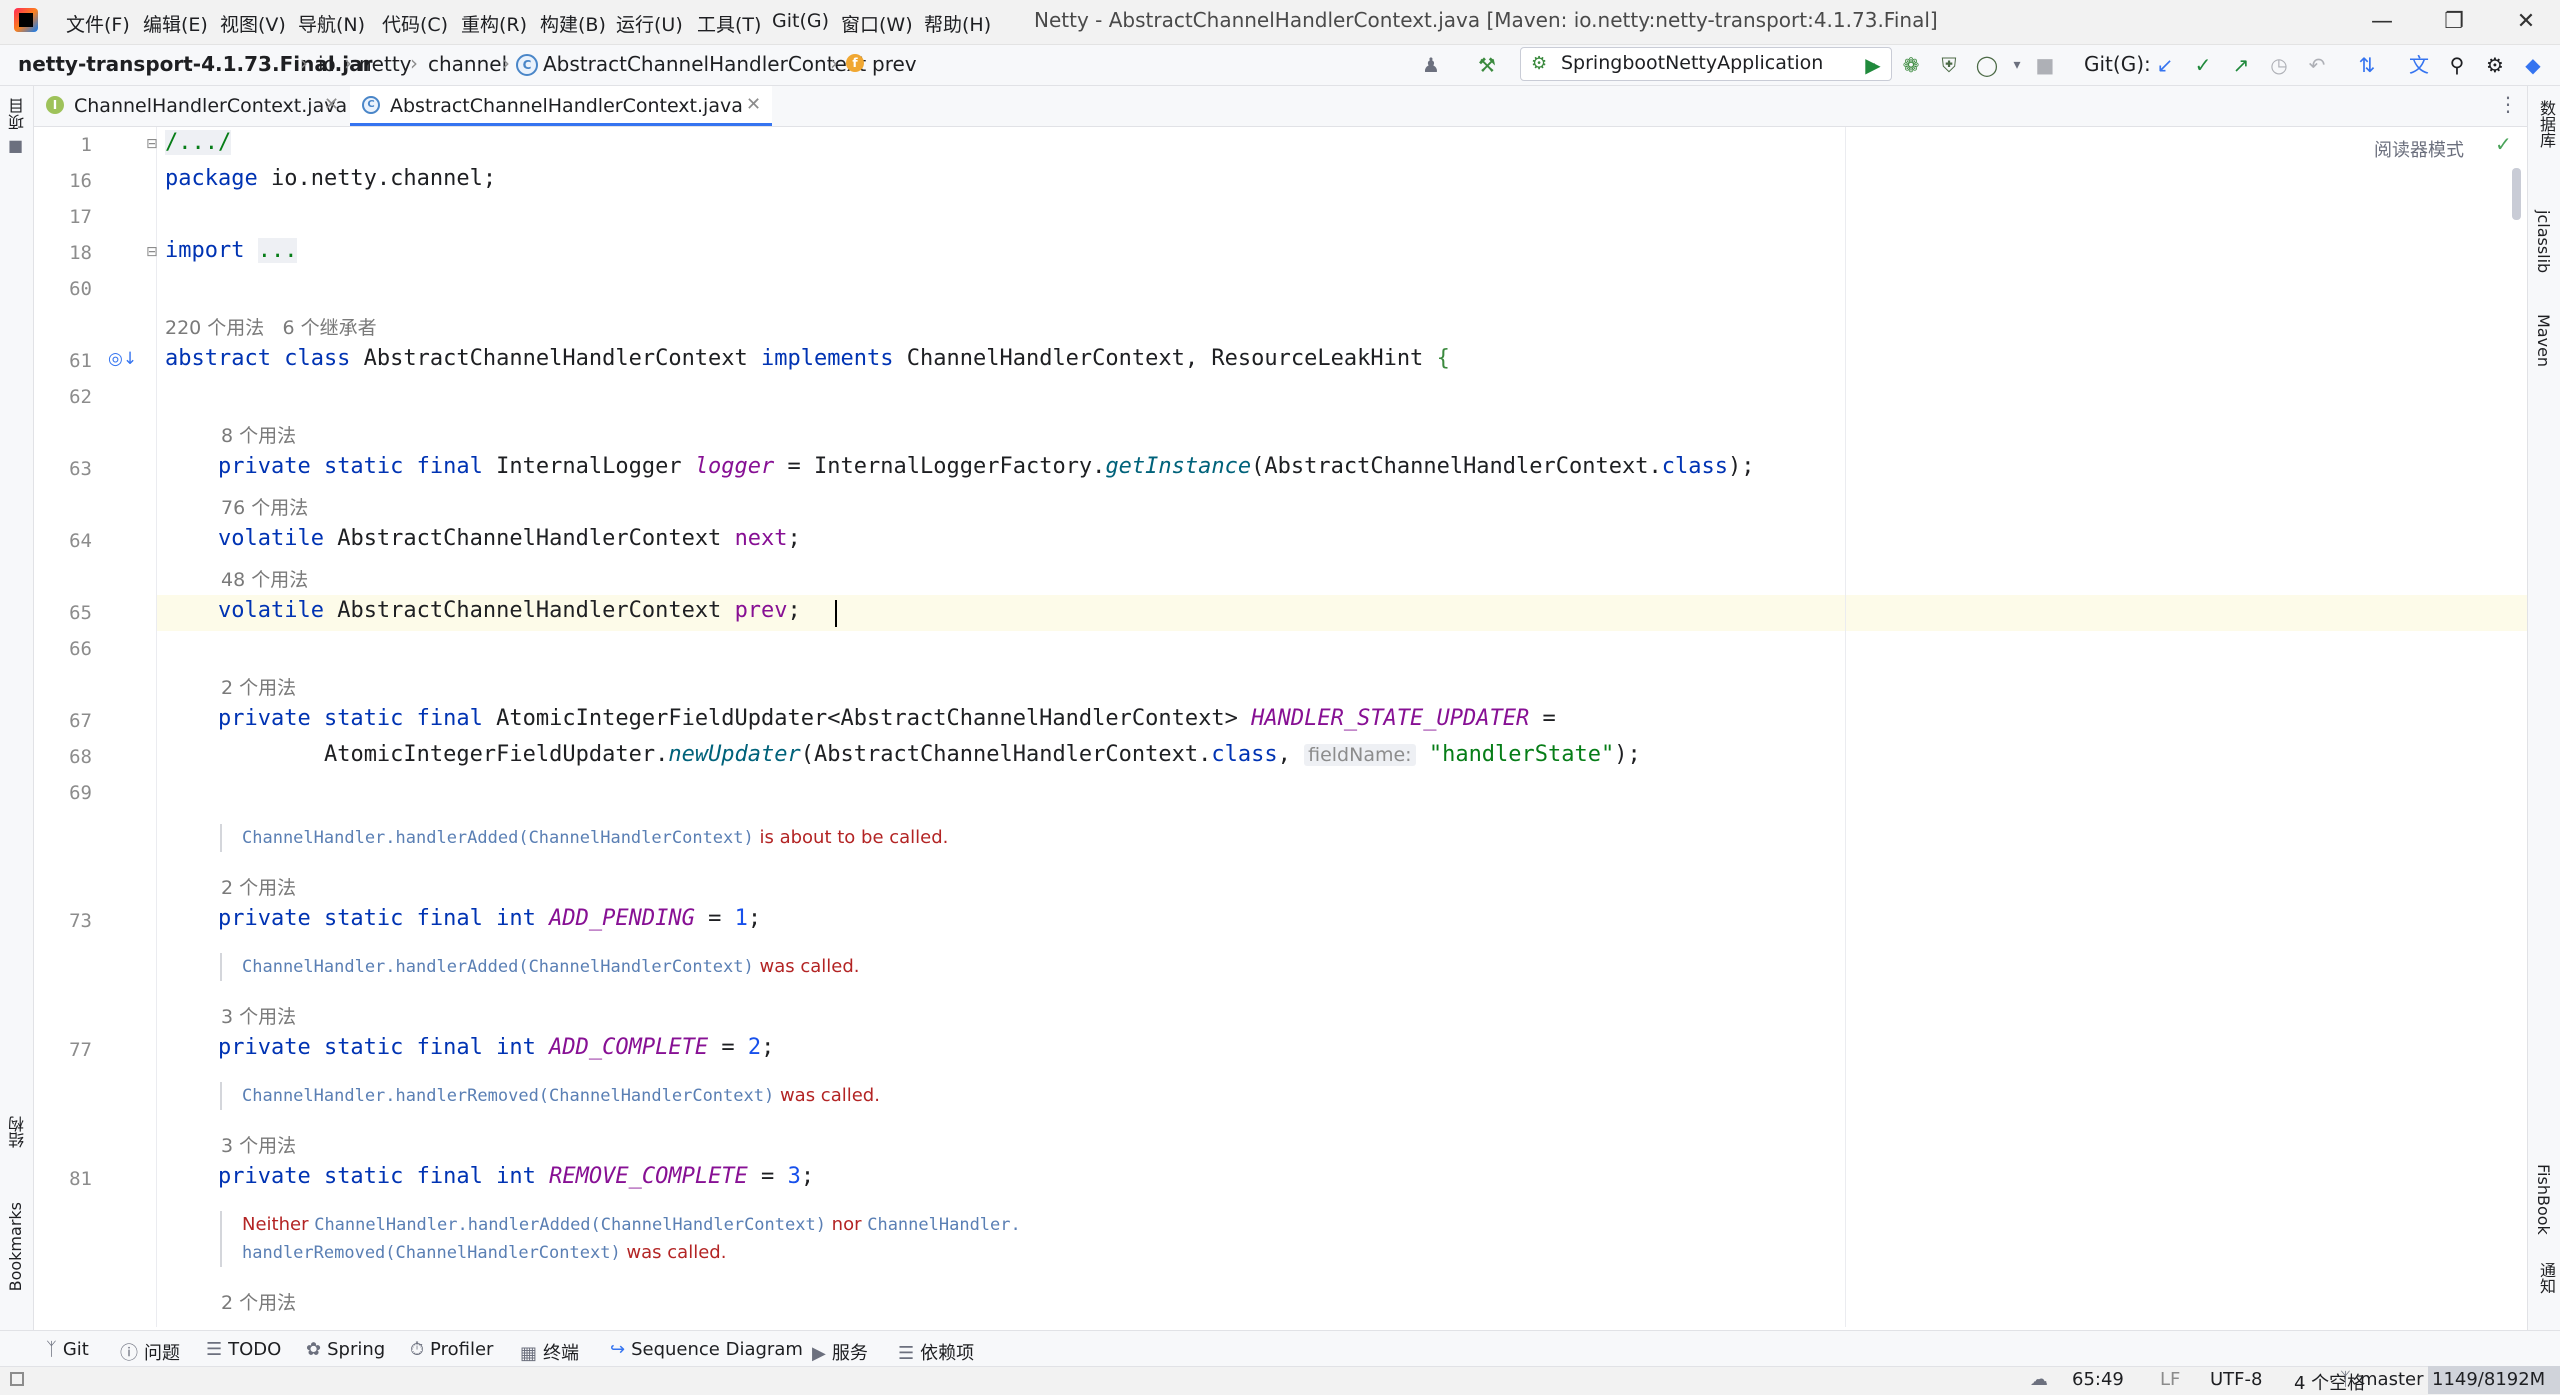  I want to click on memory-indicator: 1149/8192M, so click(2494, 1380).